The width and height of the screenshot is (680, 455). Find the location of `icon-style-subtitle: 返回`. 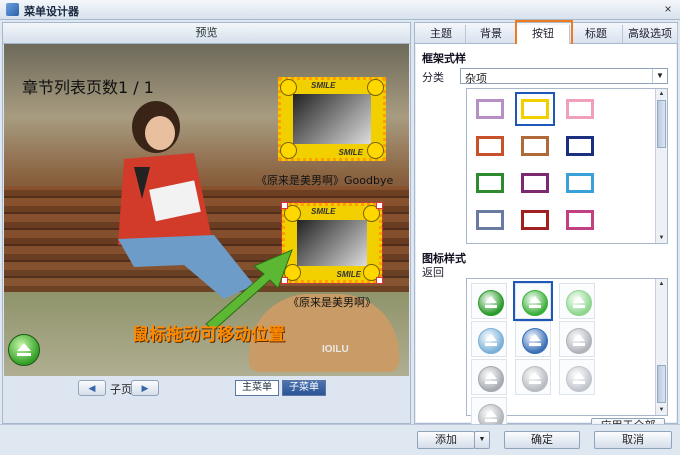

icon-style-subtitle: 返回 is located at coordinates (433, 273).